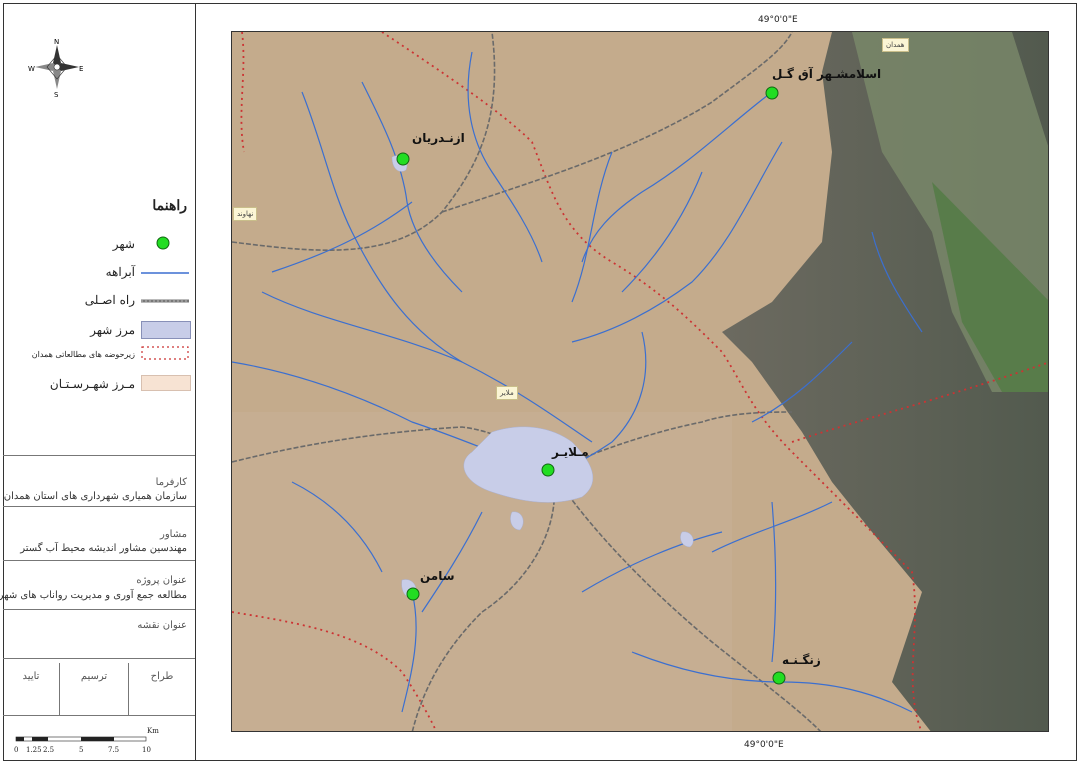  What do you see at coordinates (764, 745) in the screenshot?
I see `graticule-bottom-label: 49°0'0"E` at bounding box center [764, 745].